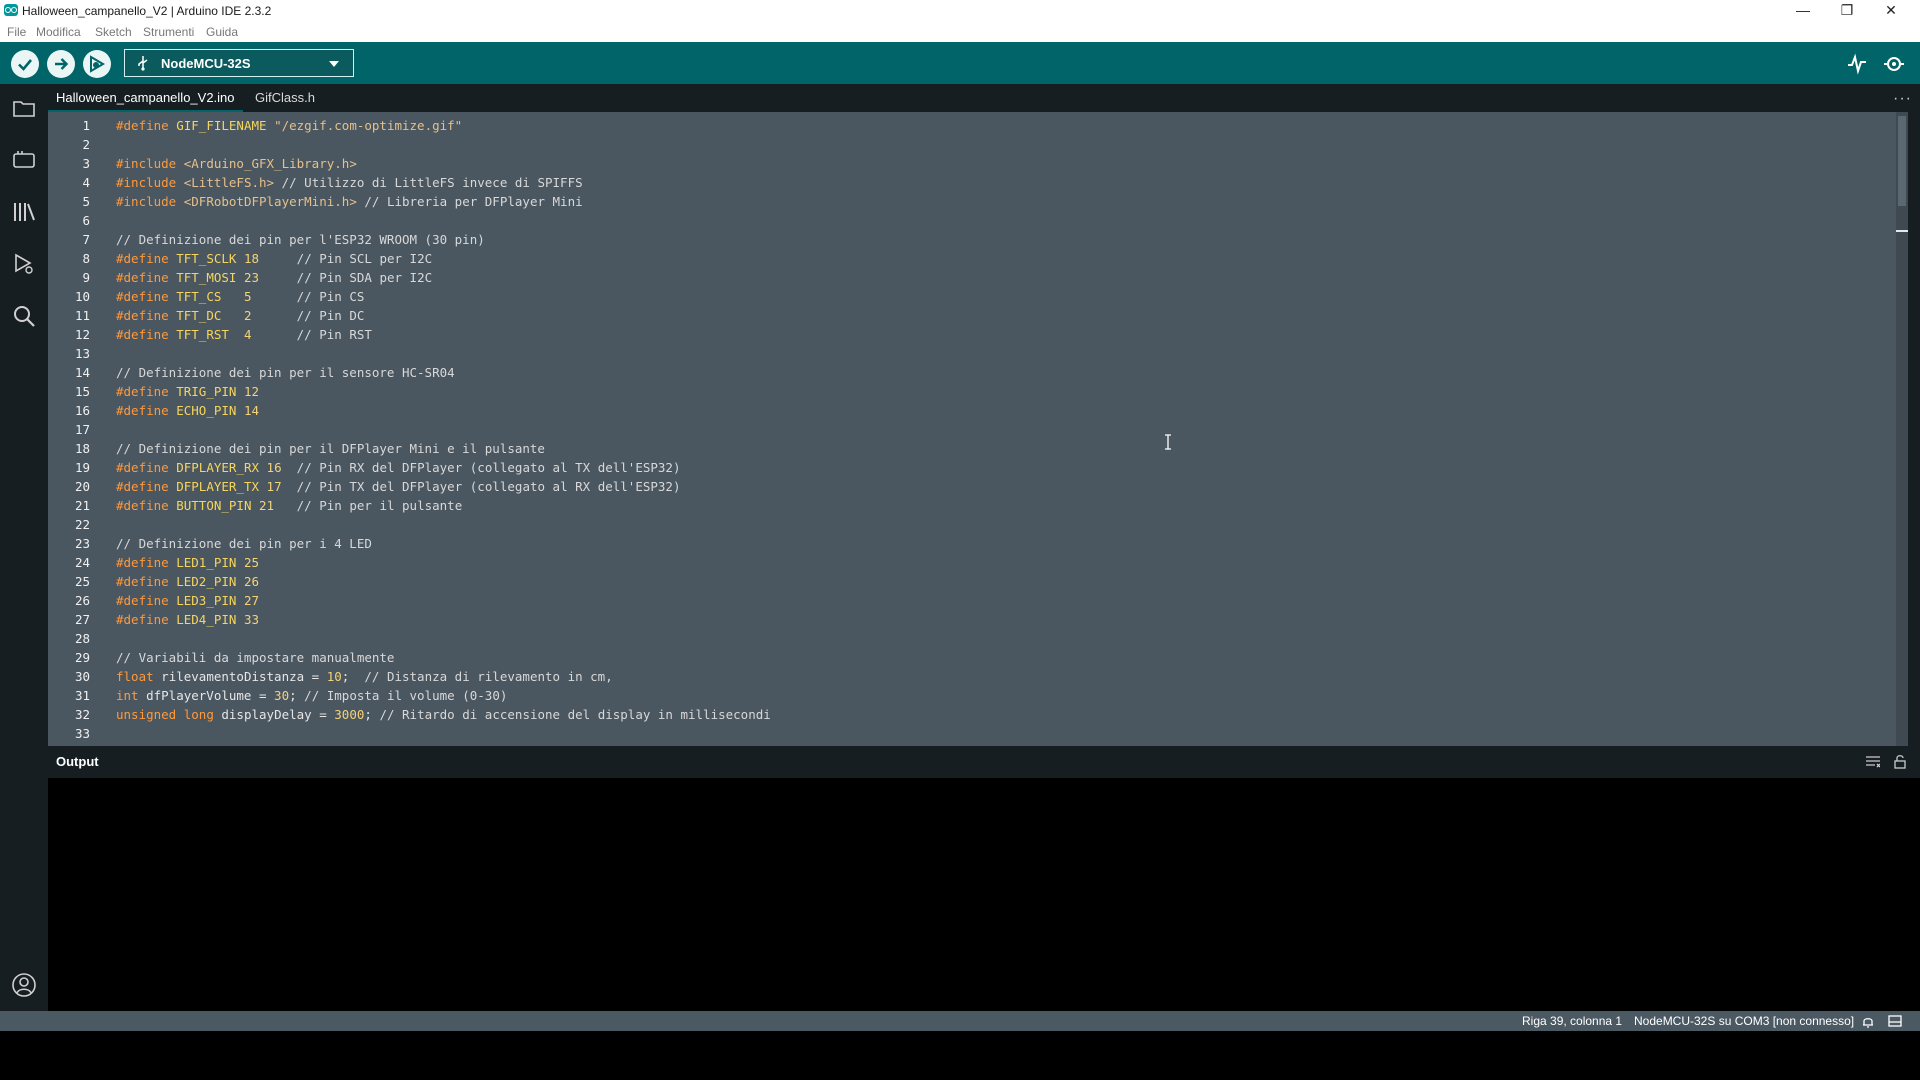 This screenshot has height=1080, width=1920. I want to click on code-line: 15 #define TRIG_PIN 12, so click(978, 391).